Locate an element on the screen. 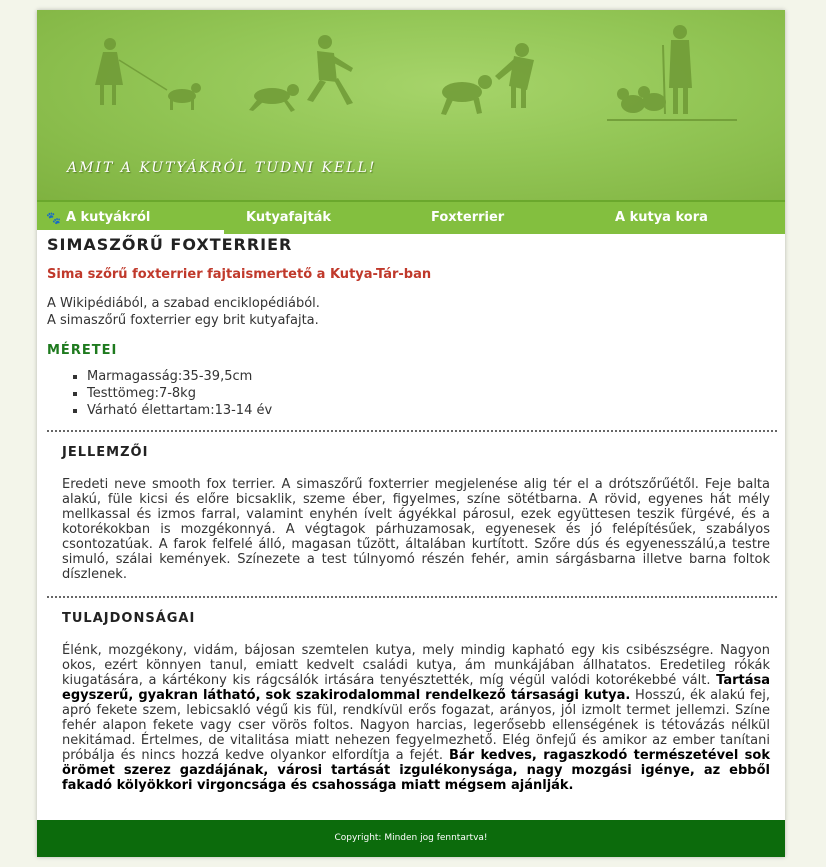 Image resolution: width=826 pixels, height=867 pixels. nav-item-label: A kutyákról is located at coordinates (108, 217).